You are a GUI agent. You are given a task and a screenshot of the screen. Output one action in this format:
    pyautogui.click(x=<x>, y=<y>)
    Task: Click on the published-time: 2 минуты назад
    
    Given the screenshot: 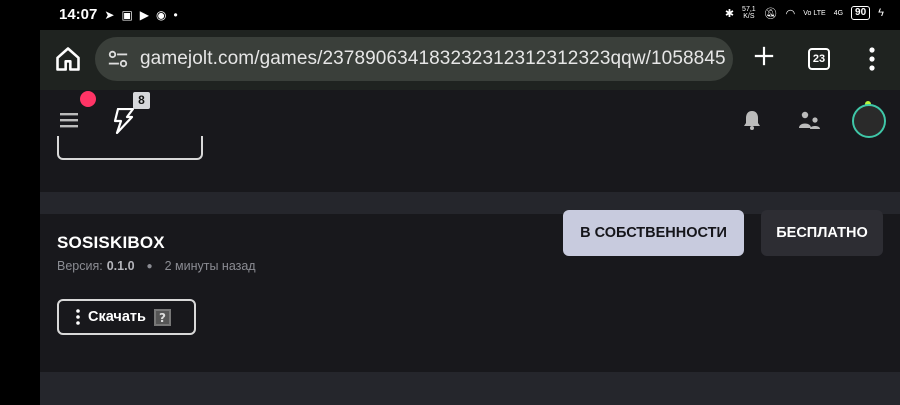 What is the action you would take?
    pyautogui.click(x=210, y=266)
    